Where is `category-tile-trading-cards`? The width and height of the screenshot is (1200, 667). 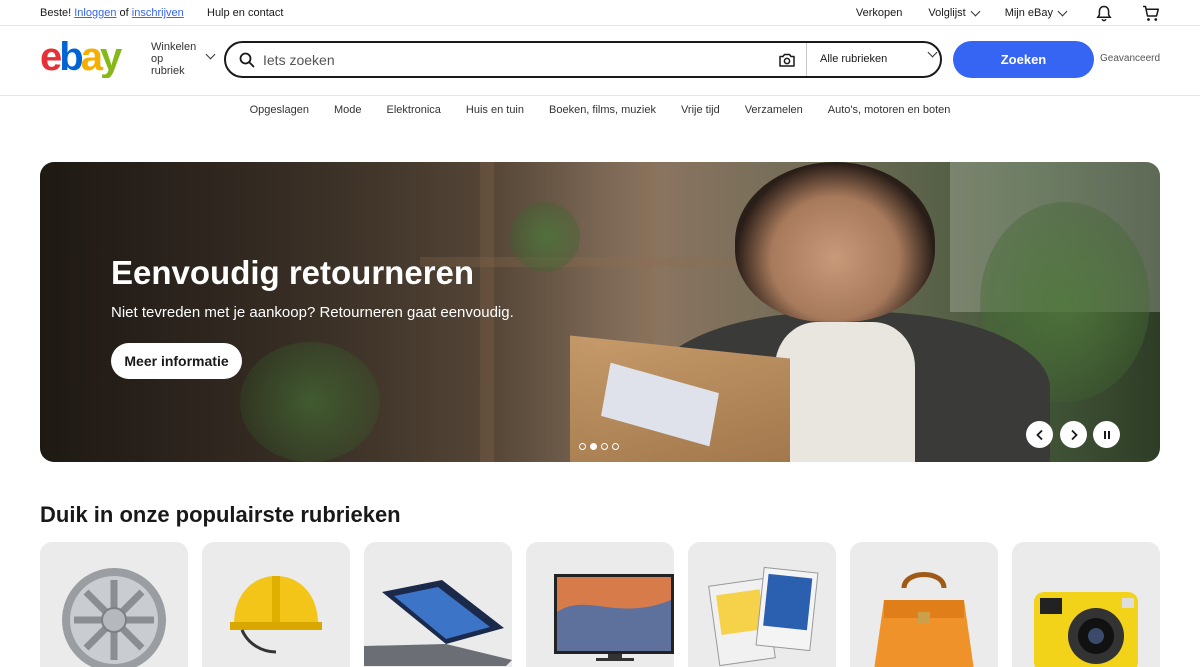 category-tile-trading-cards is located at coordinates (762, 604).